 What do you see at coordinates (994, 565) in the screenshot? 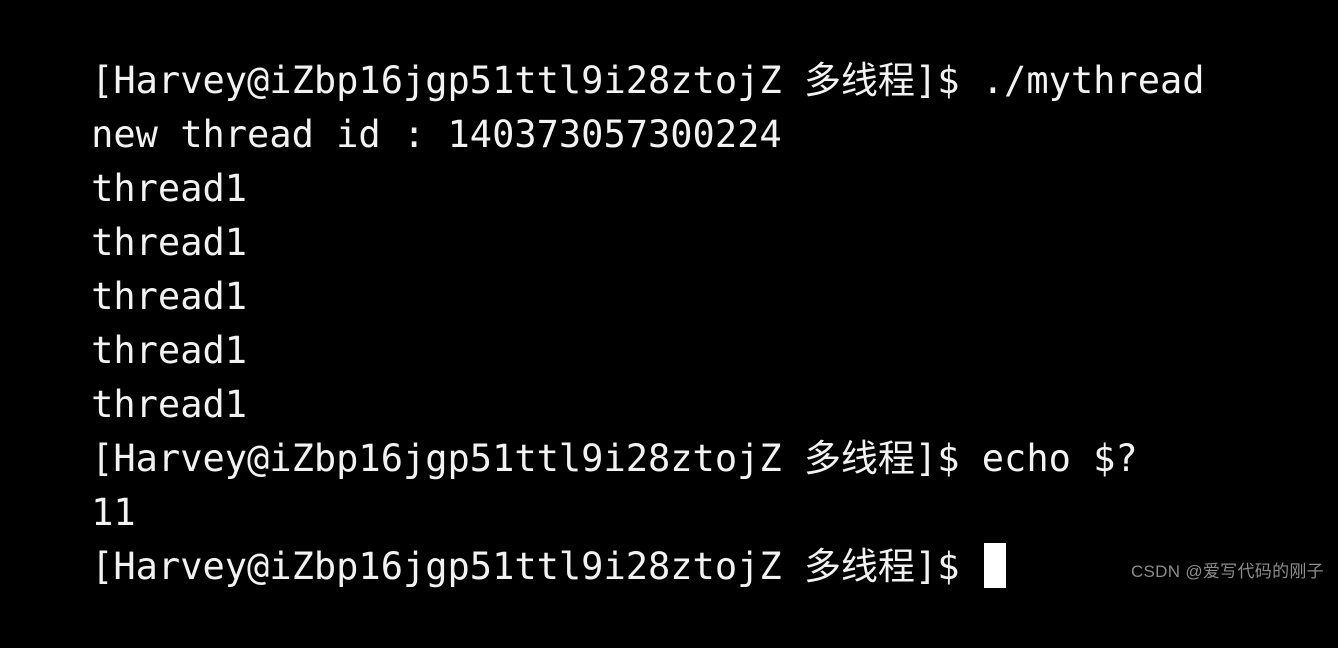
I see `text-cursor` at bounding box center [994, 565].